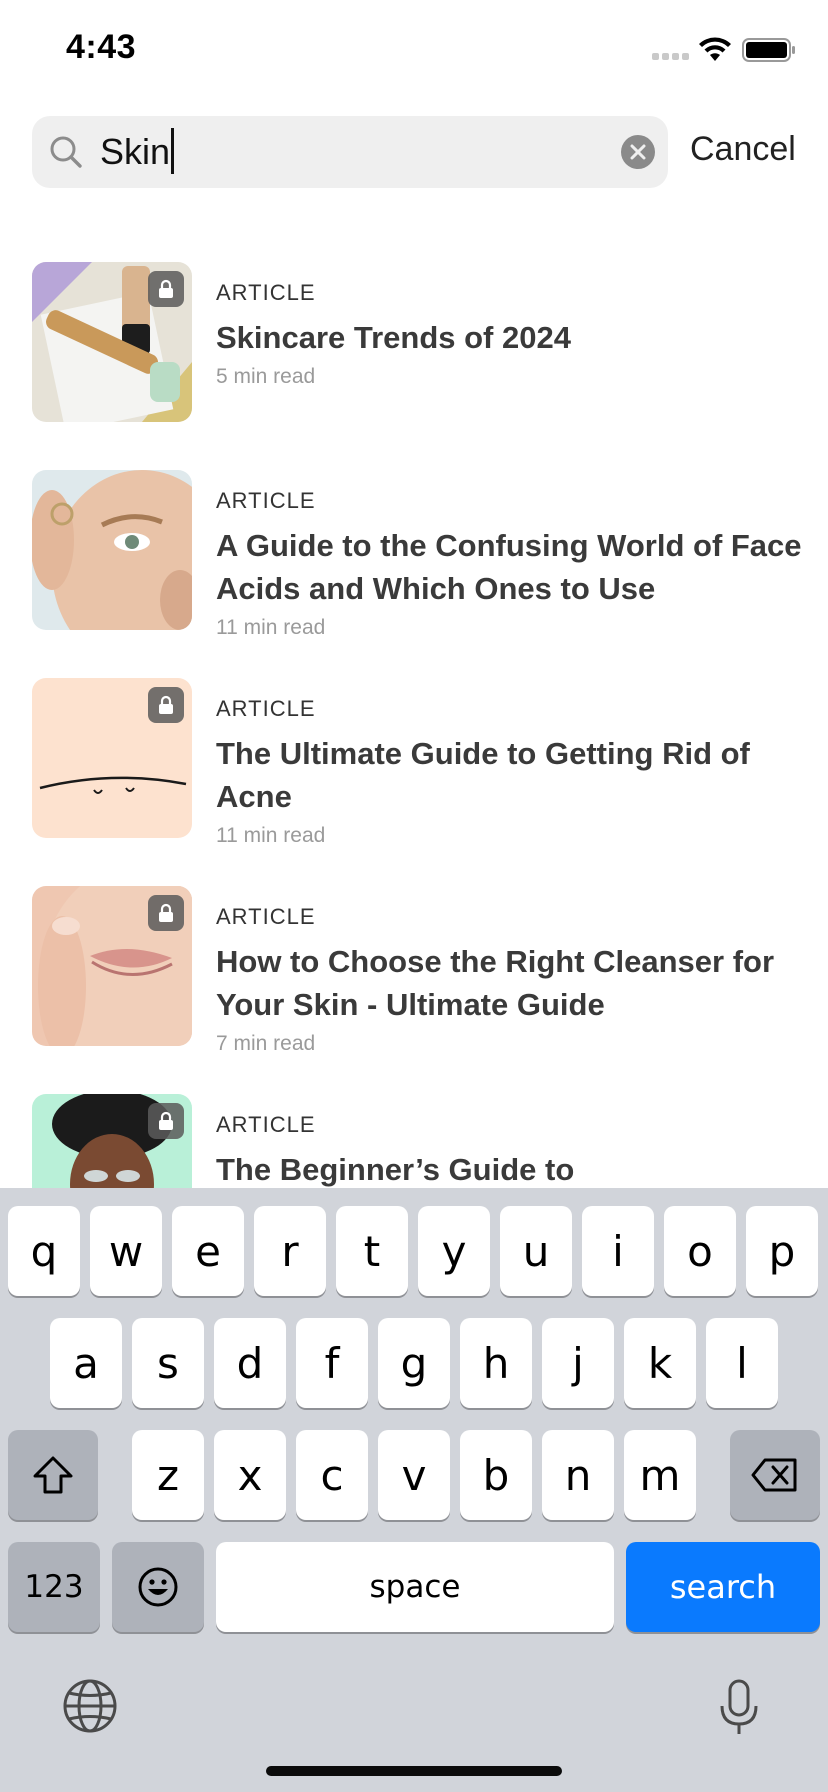 The image size is (828, 1792). What do you see at coordinates (168, 1475) in the screenshot?
I see `key-z: z` at bounding box center [168, 1475].